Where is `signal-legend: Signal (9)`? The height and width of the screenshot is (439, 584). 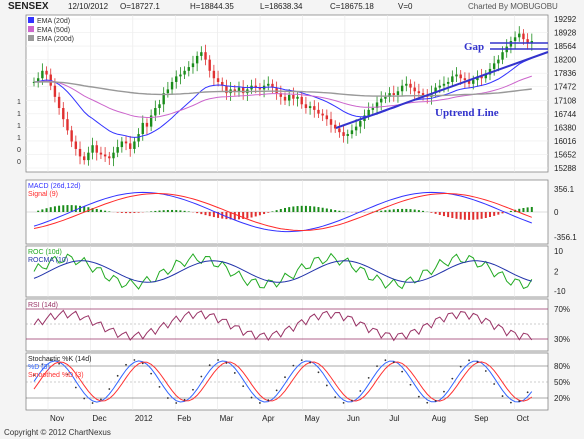 signal-legend: Signal (9) is located at coordinates (43, 194).